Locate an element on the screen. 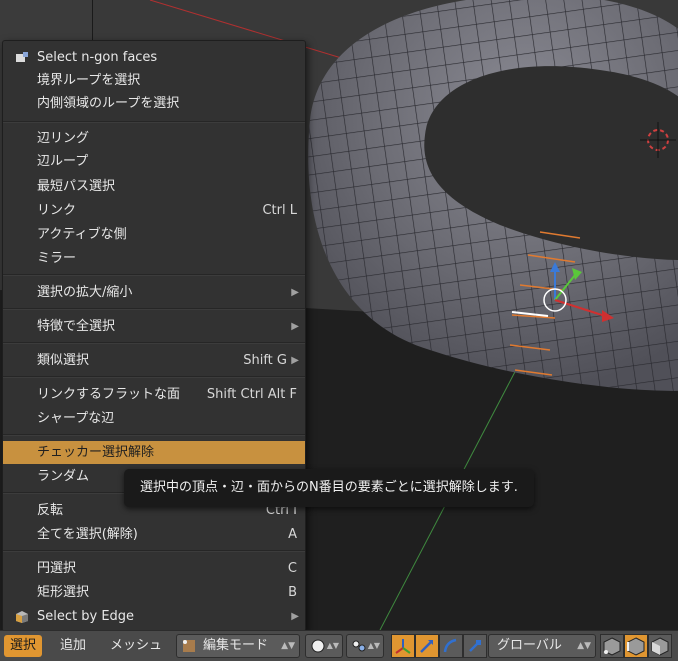  menu-item-select-loop-inner-region: 内側領域のループを選択 is located at coordinates (154, 103).